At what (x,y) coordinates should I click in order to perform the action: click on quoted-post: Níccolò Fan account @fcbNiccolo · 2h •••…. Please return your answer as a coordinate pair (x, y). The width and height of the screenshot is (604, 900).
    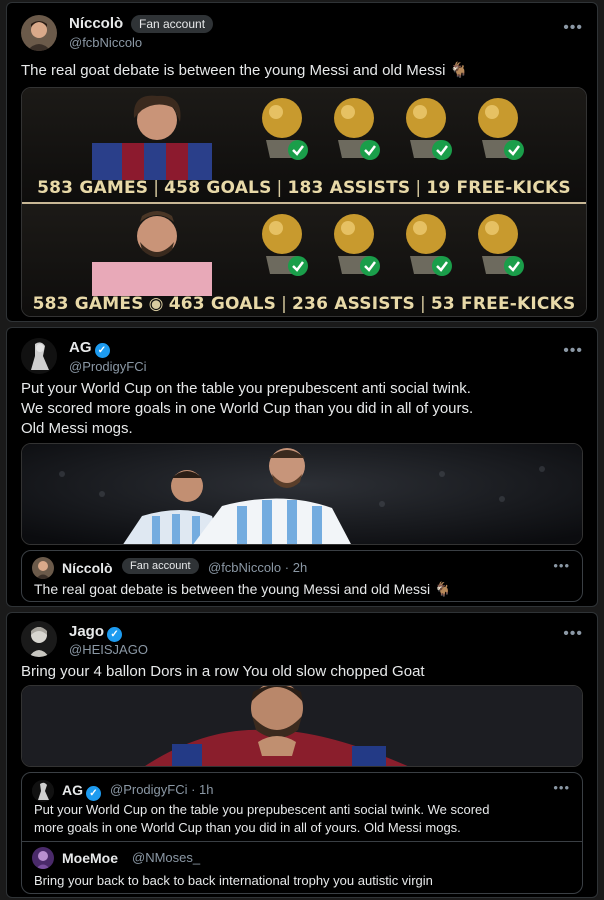
    Looking at the image, I should click on (302, 576).